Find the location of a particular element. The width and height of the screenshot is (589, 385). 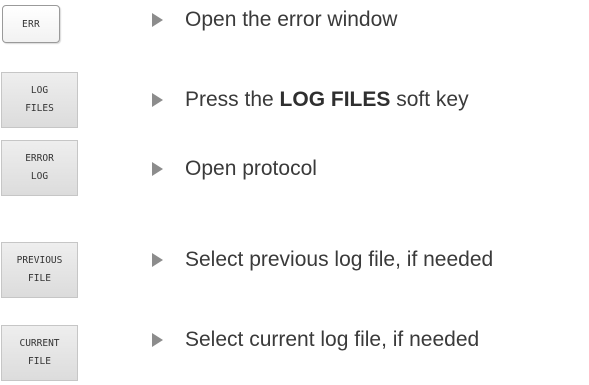

log-files-softkey: LOG FILES is located at coordinates (39, 100).